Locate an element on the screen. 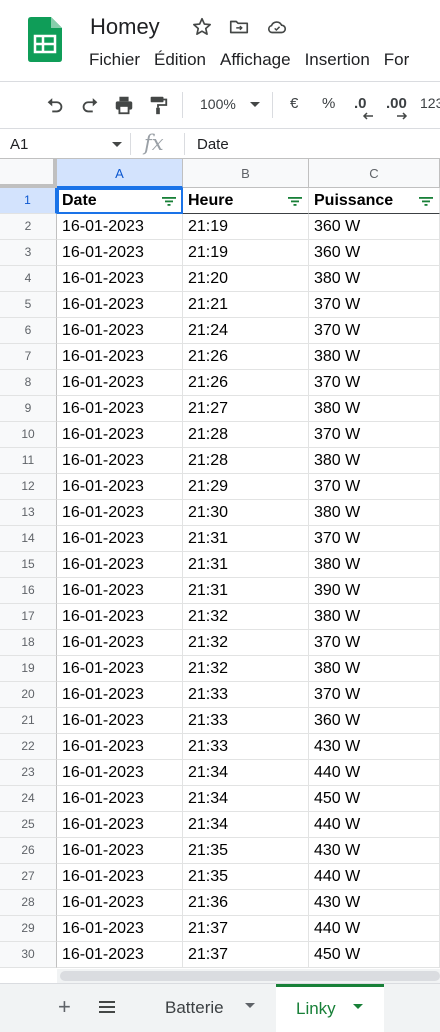 This screenshot has width=440, height=1032. paint-format-icon is located at coordinates (158, 105).